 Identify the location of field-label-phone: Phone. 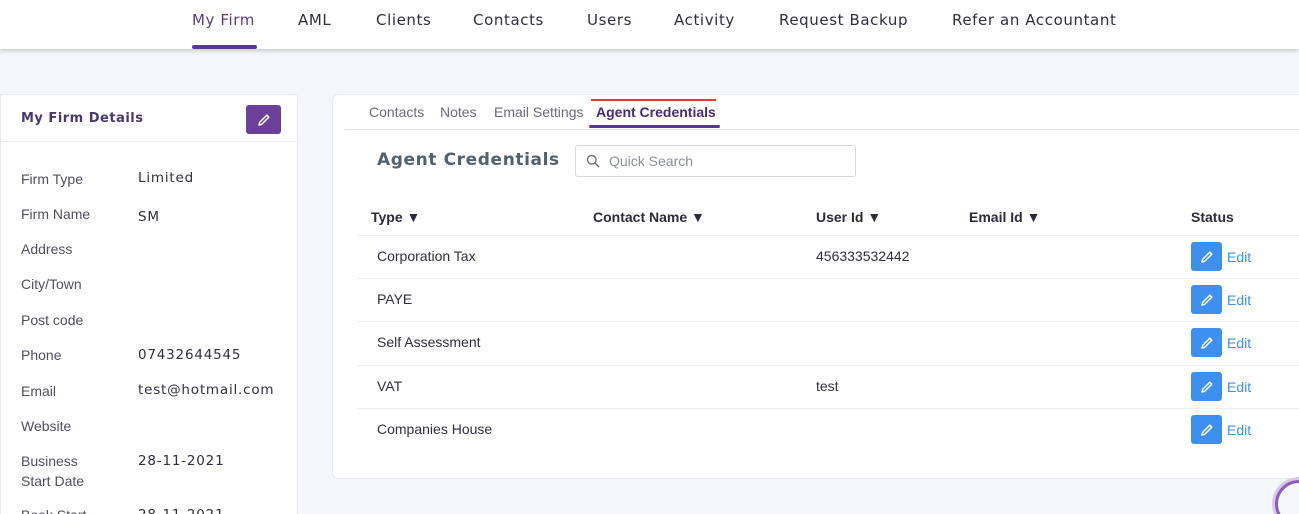
(41, 355).